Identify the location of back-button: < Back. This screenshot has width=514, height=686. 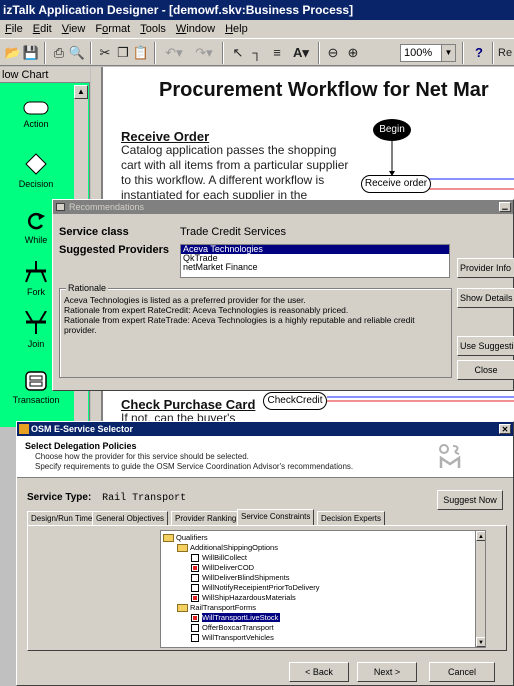
(319, 672).